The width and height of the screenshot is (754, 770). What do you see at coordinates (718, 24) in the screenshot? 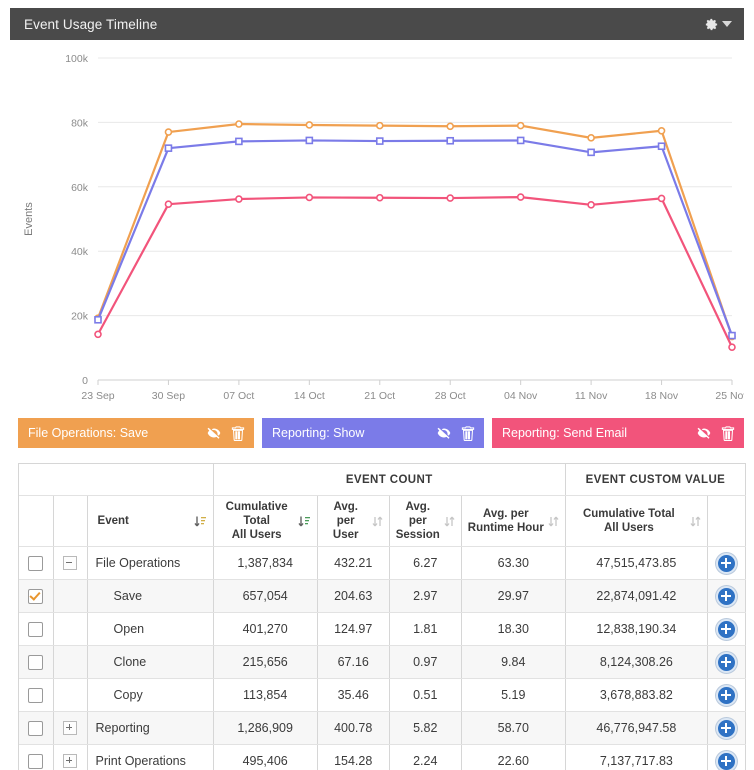
I see `panel-settings-button` at bounding box center [718, 24].